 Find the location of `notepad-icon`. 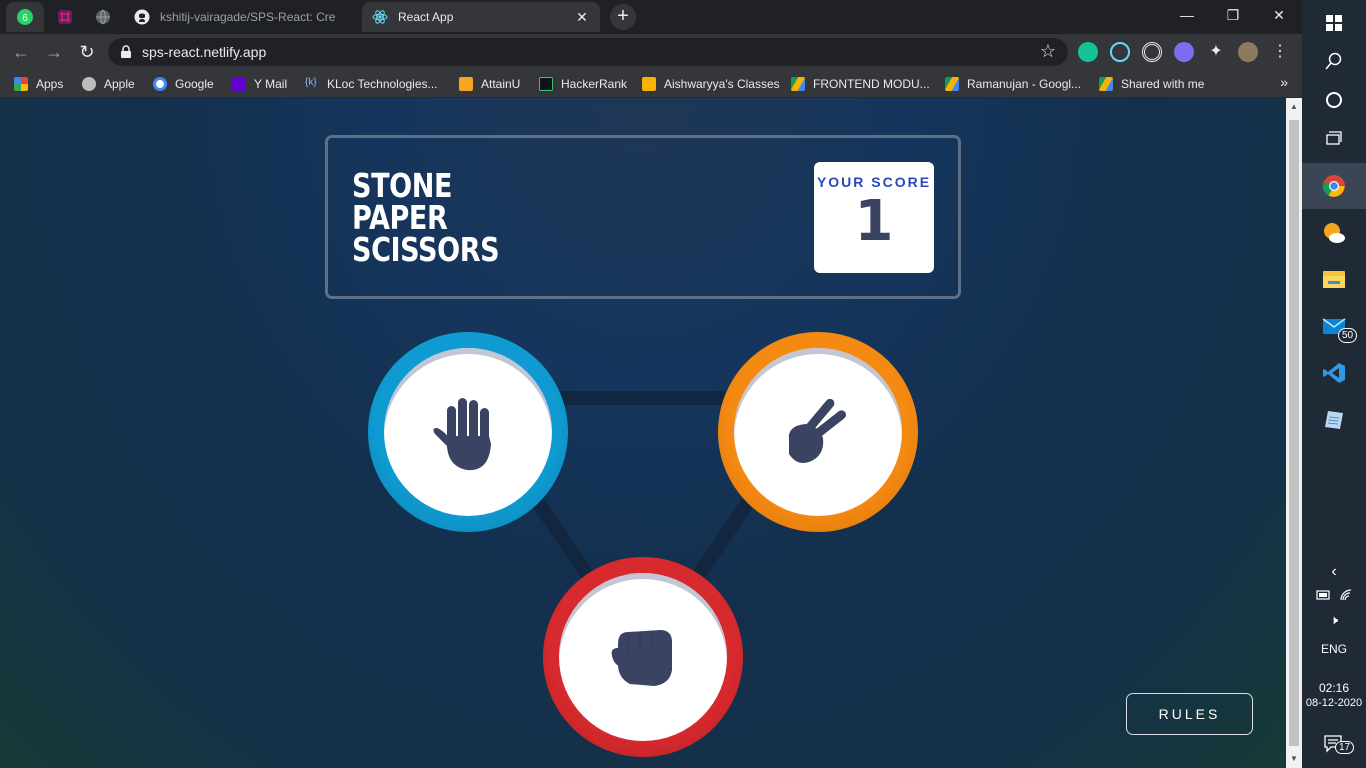

notepad-icon is located at coordinates (1334, 420).